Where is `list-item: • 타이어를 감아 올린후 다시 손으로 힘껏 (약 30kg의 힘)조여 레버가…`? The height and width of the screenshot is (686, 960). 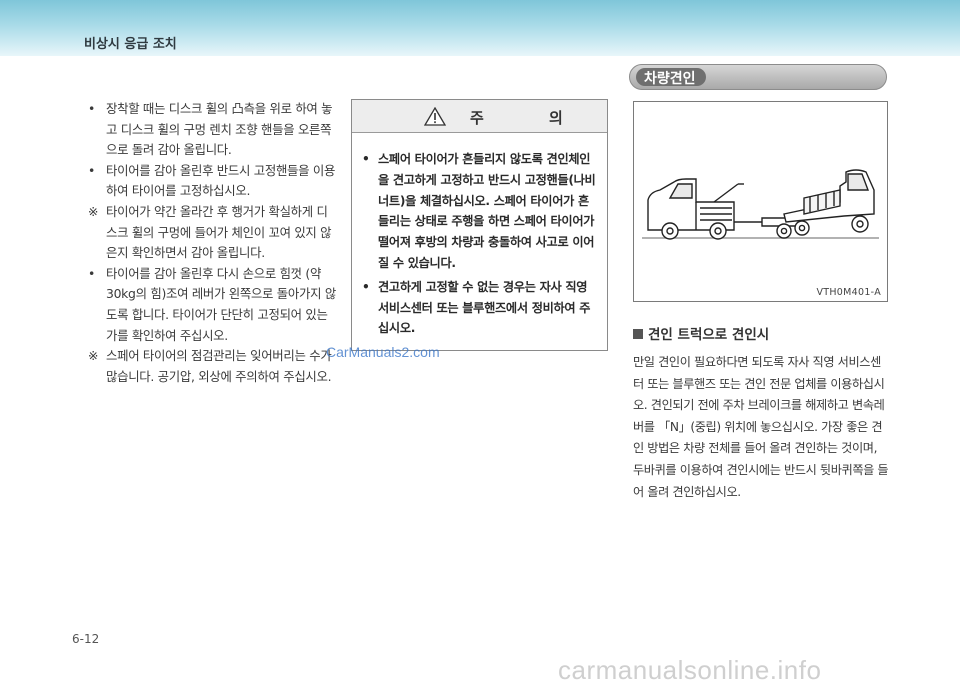
list-item: • 타이어를 감아 올린후 다시 손으로 힘껏 (약 30kg의 힘)조여 레버가… is located at coordinates (213, 305).